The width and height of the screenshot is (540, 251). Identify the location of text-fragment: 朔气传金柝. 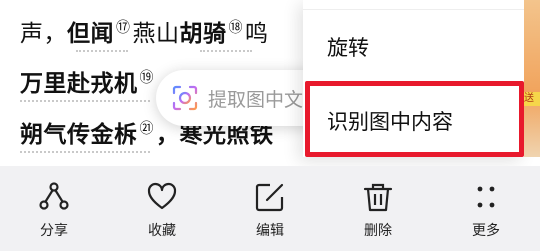
(79, 135).